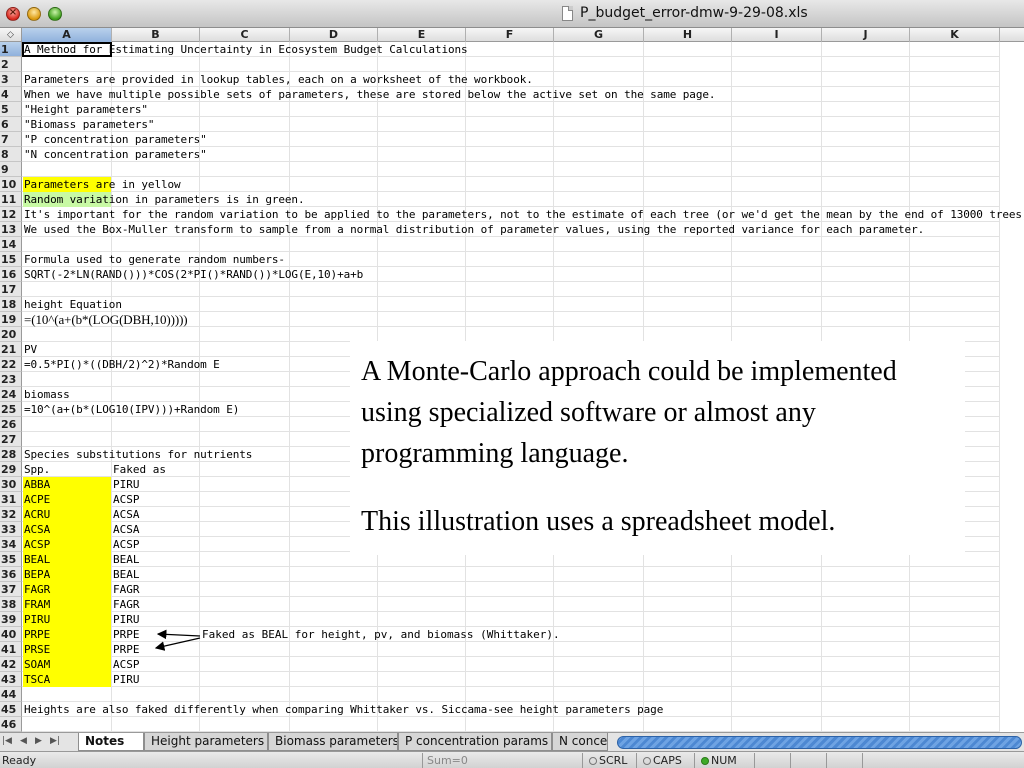 The image size is (1024, 768). What do you see at coordinates (11, 124) in the screenshot?
I see `row-header: 6` at bounding box center [11, 124].